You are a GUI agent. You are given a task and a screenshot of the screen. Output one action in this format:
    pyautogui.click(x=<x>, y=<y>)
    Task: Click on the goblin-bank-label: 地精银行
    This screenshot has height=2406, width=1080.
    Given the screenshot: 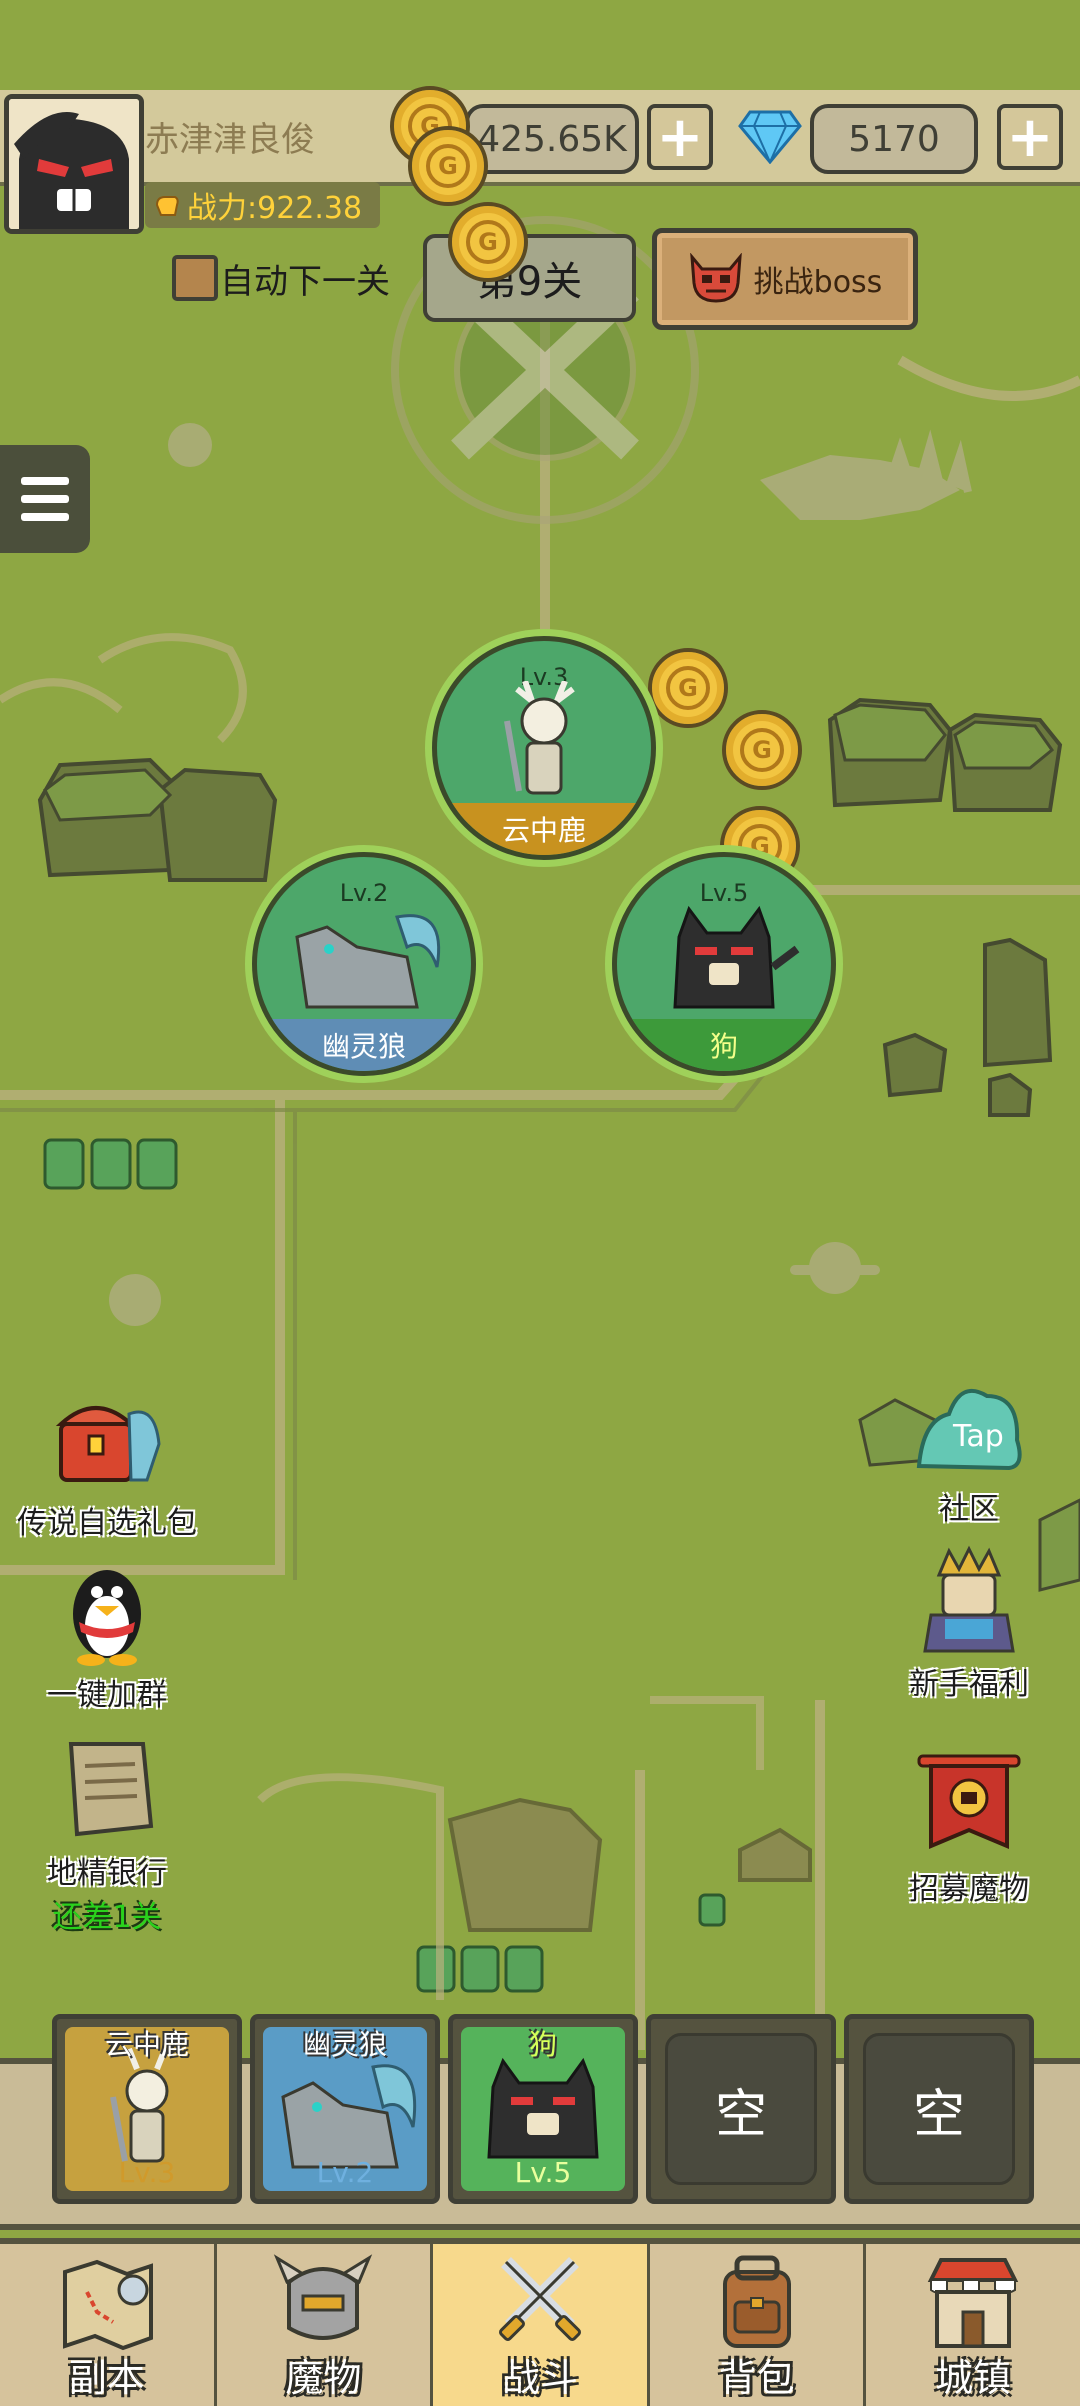 What is the action you would take?
    pyautogui.click(x=107, y=1873)
    